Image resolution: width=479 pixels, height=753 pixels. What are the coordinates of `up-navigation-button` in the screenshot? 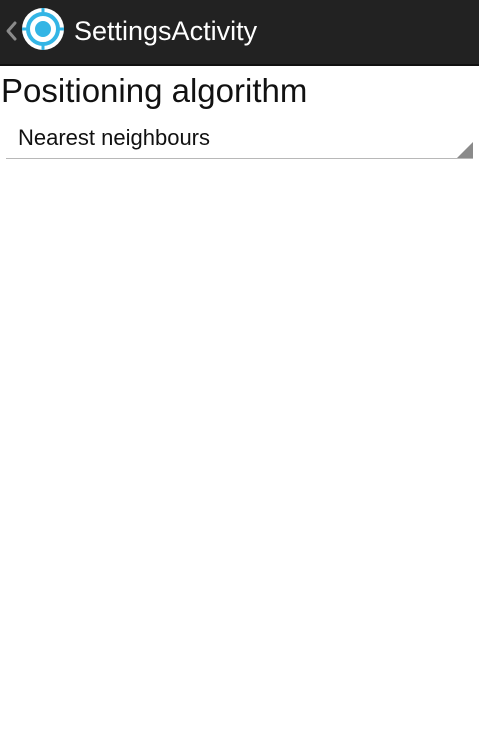 It's located at (34, 32).